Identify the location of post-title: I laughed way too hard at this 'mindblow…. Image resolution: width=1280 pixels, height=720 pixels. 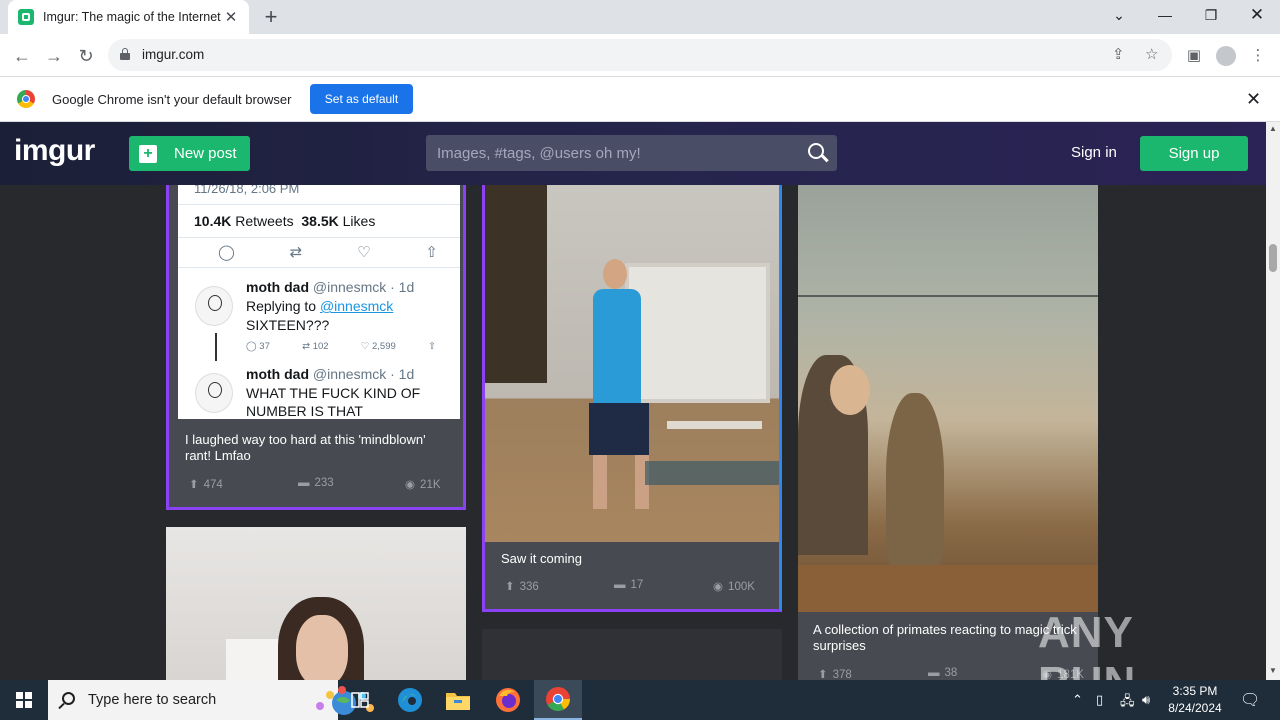
(320, 448).